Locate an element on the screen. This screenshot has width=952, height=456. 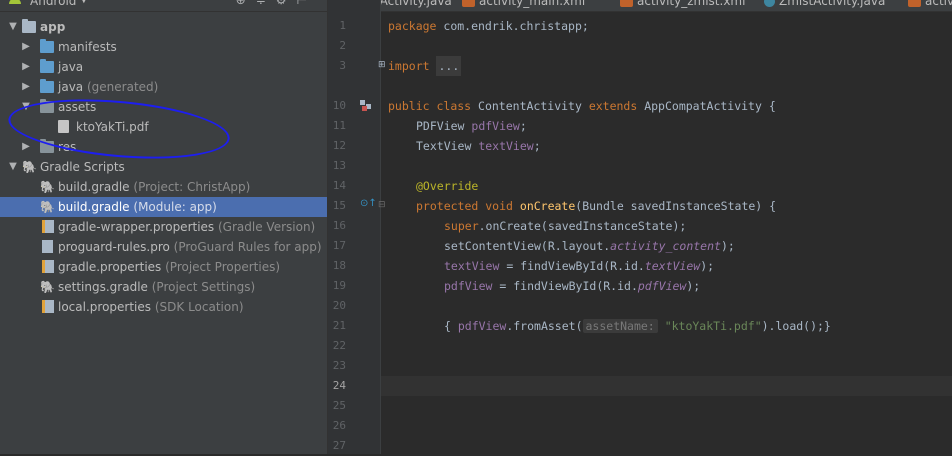
line-number: 16 is located at coordinates (339, 225).